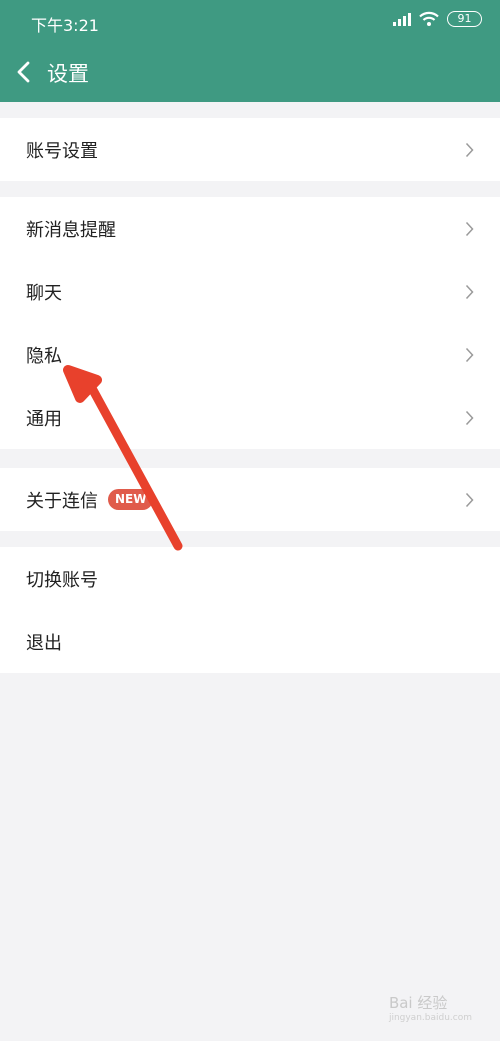 Image resolution: width=500 pixels, height=1041 pixels. I want to click on row-switch-account: 切换账号, so click(250, 578).